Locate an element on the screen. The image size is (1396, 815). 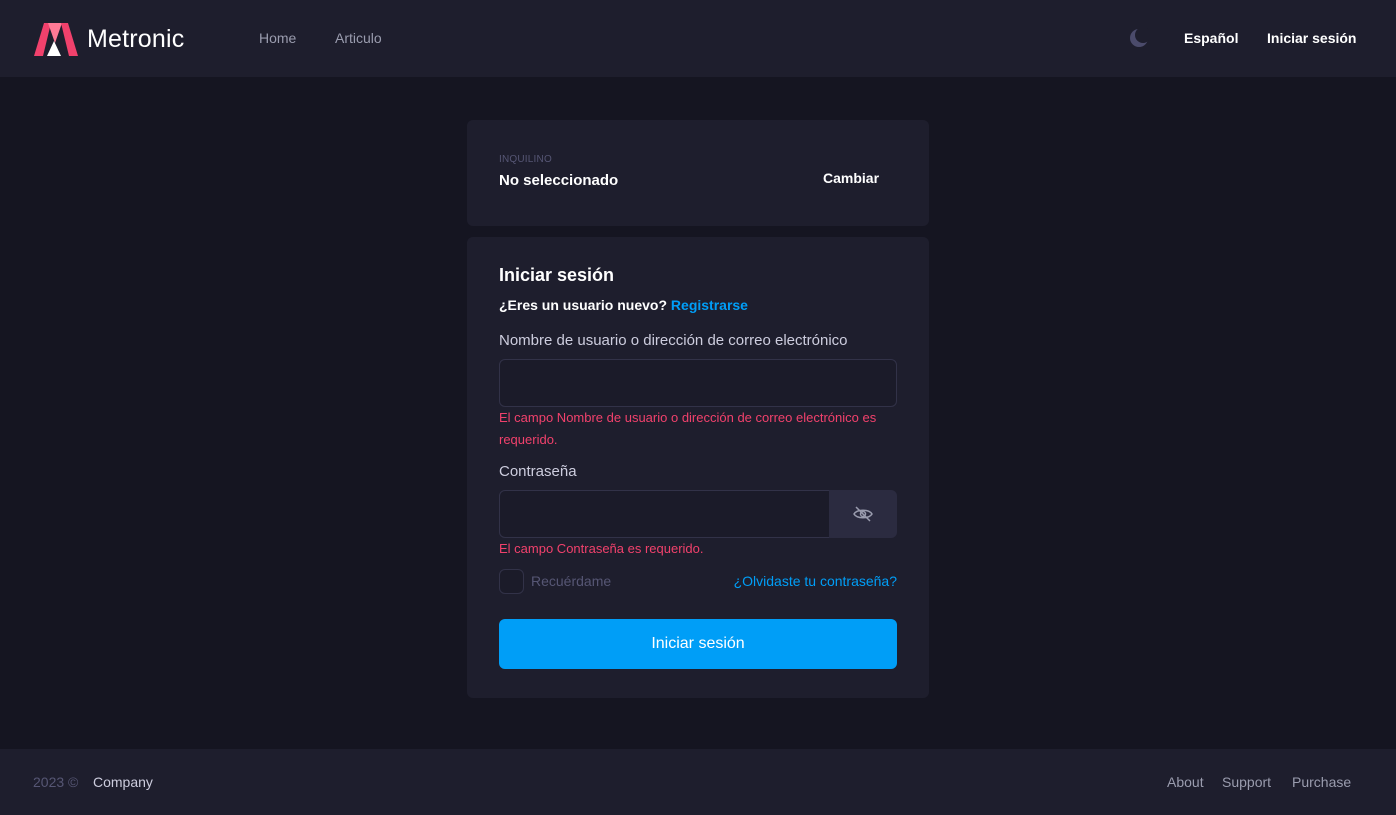
forgot-password-link: ¿Olvidaste tu contraseña? is located at coordinates (815, 581).